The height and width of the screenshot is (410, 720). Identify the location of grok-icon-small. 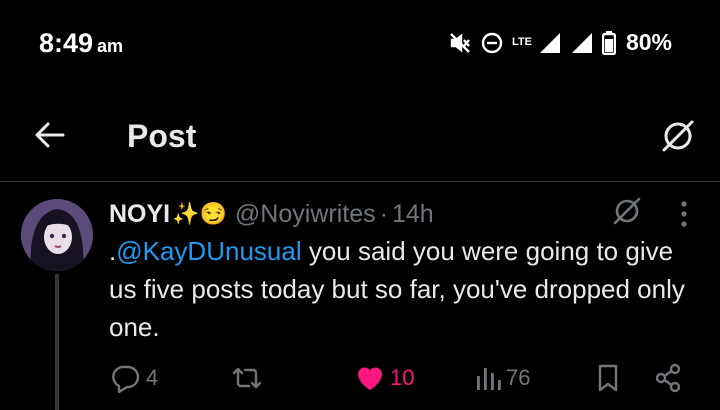
(627, 211).